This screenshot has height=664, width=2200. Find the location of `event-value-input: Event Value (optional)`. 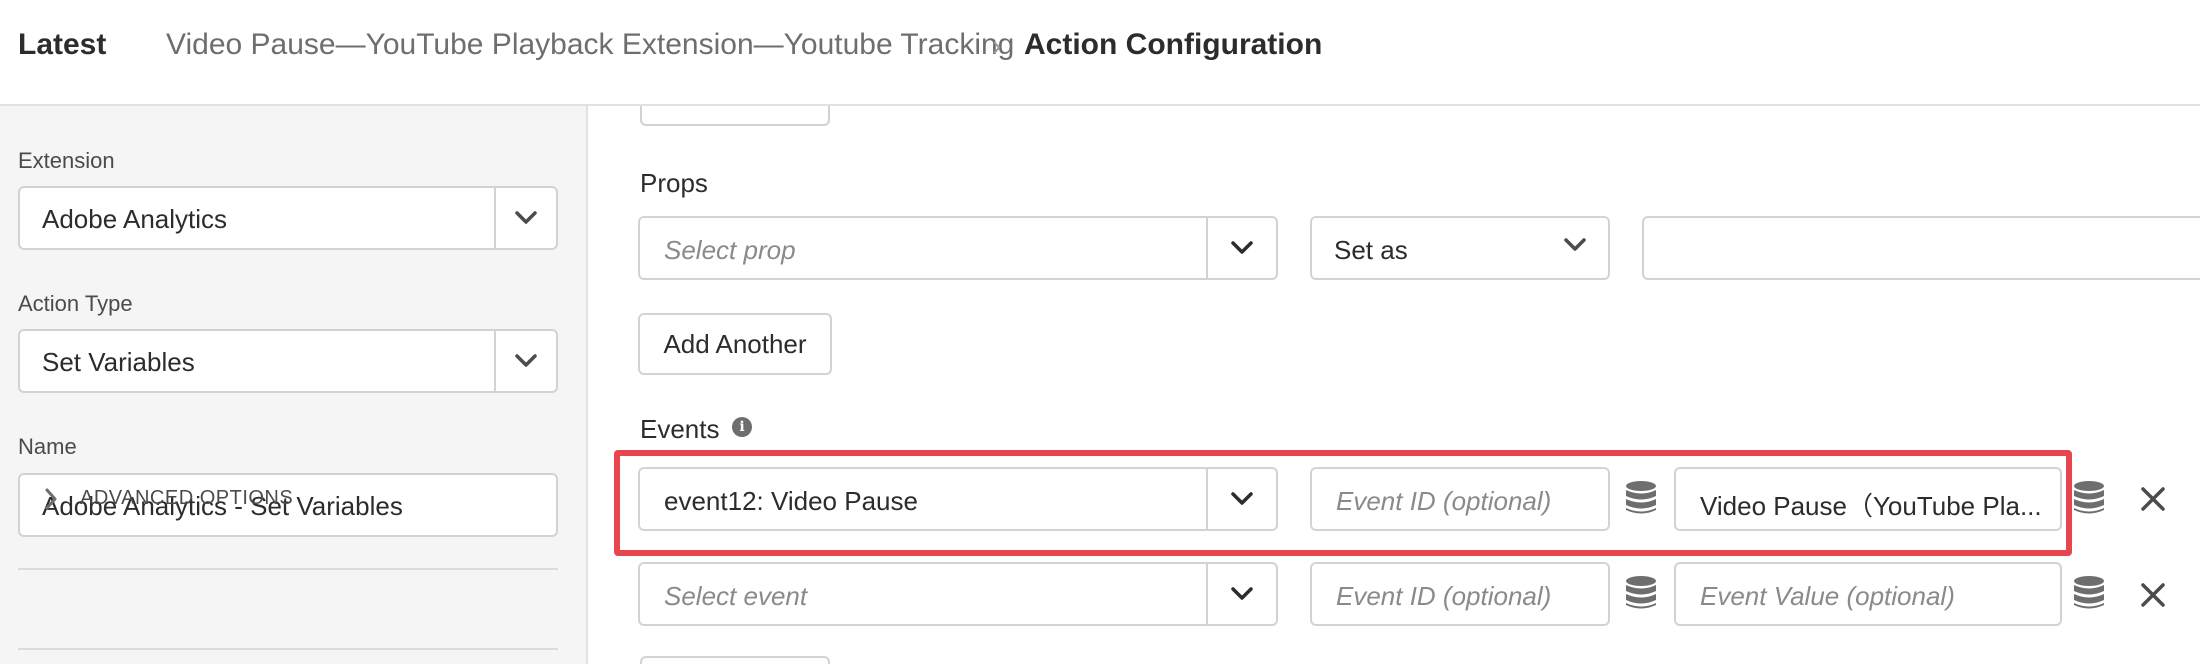

event-value-input: Event Value (optional) is located at coordinates (1868, 594).